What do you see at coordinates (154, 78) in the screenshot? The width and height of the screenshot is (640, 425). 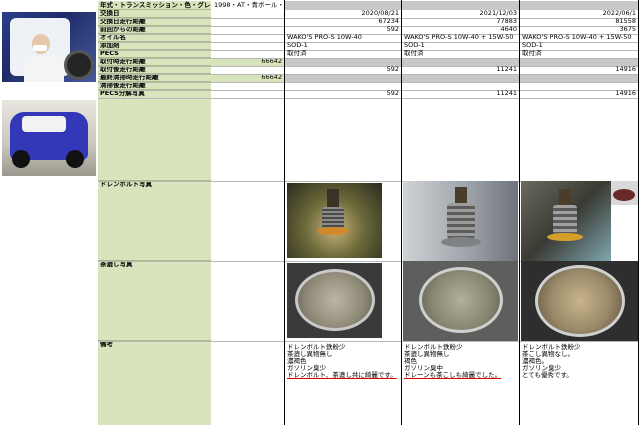 I see `label-last-clean-odometer: 最終清掃時走行距離` at bounding box center [154, 78].